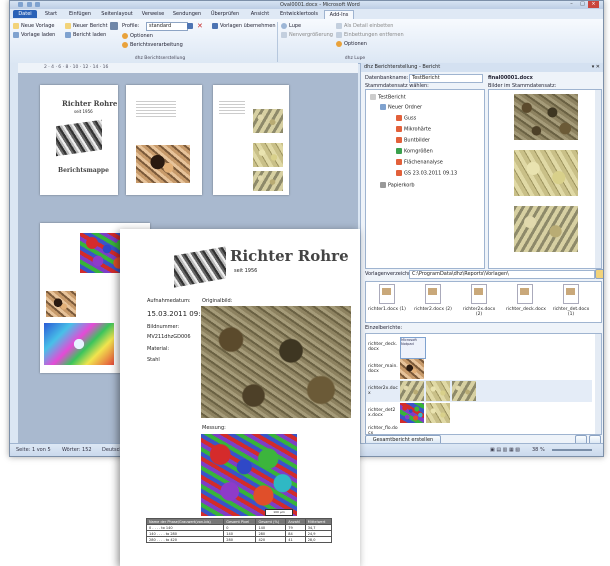  Describe the element at coordinates (598, 179) in the screenshot. I see `images-scrollbar` at that location.